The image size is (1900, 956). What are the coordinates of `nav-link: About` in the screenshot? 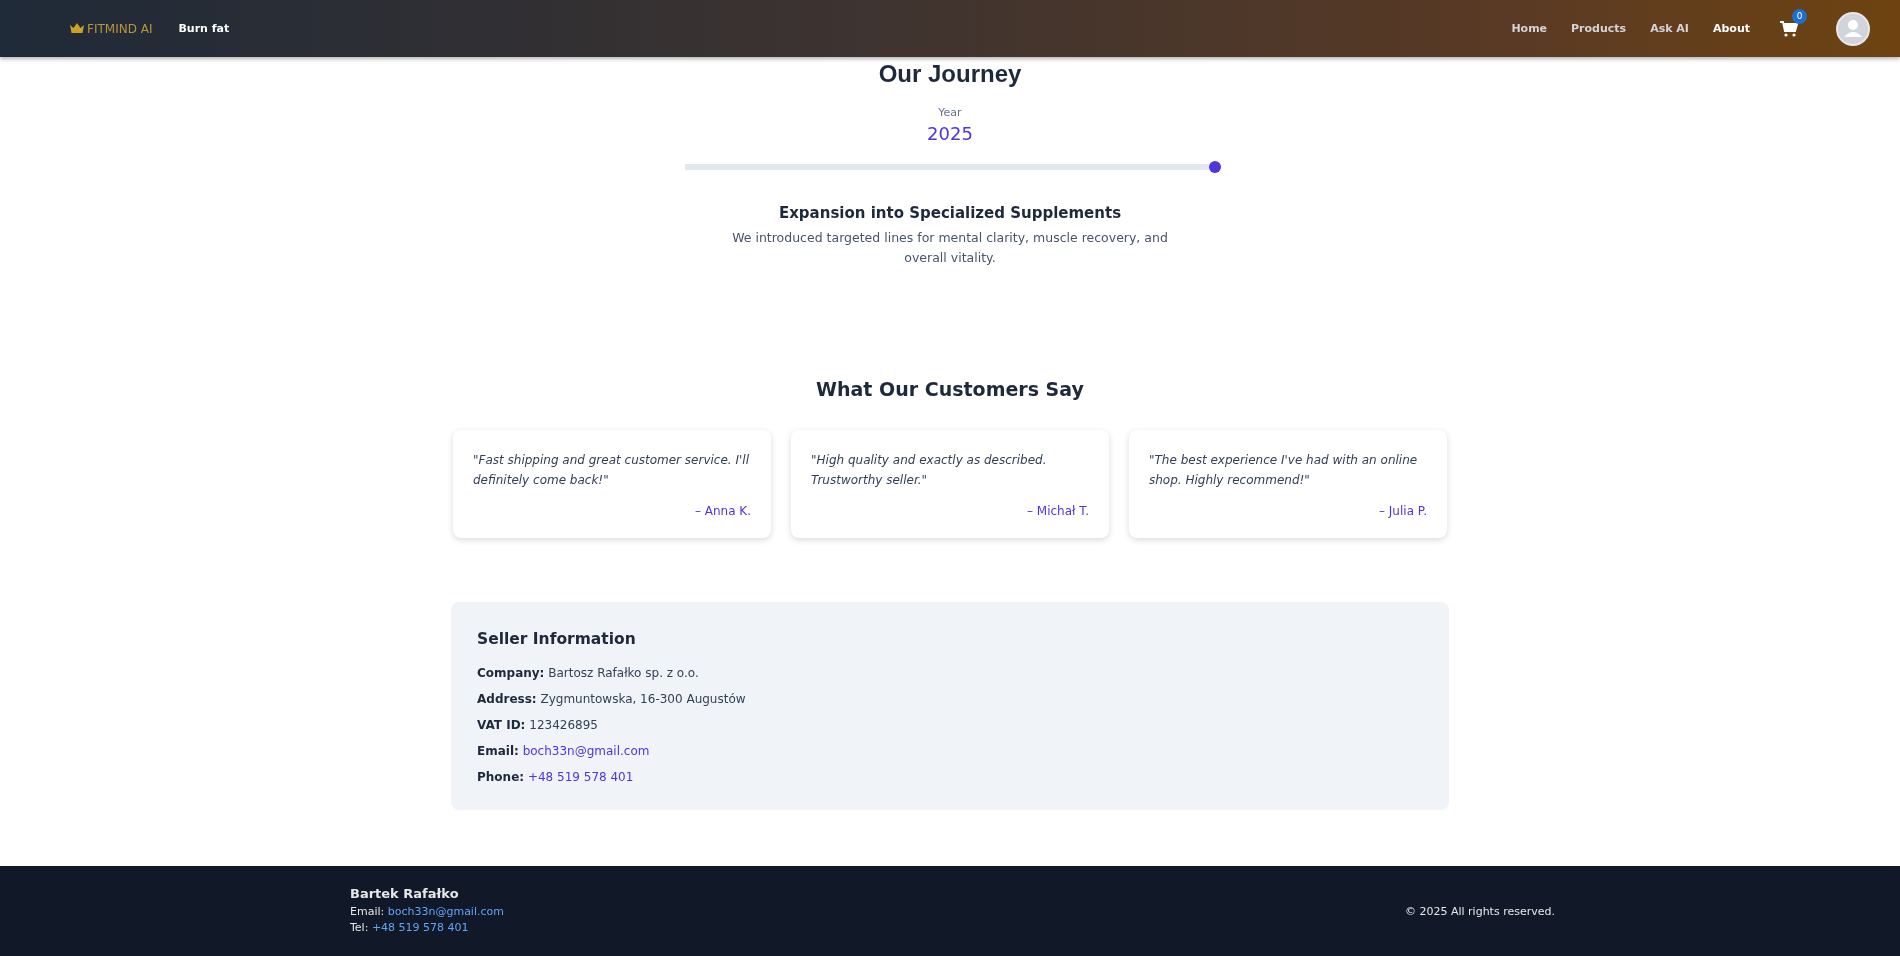 It's located at (1731, 28).